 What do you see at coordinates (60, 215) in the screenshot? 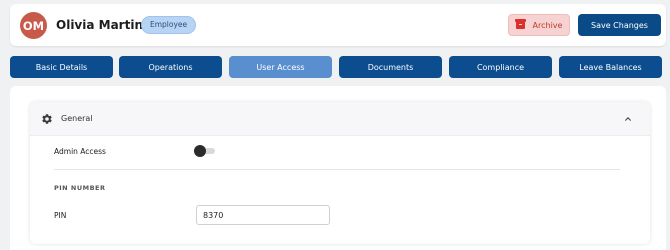
I see `pin-label: PIN` at bounding box center [60, 215].